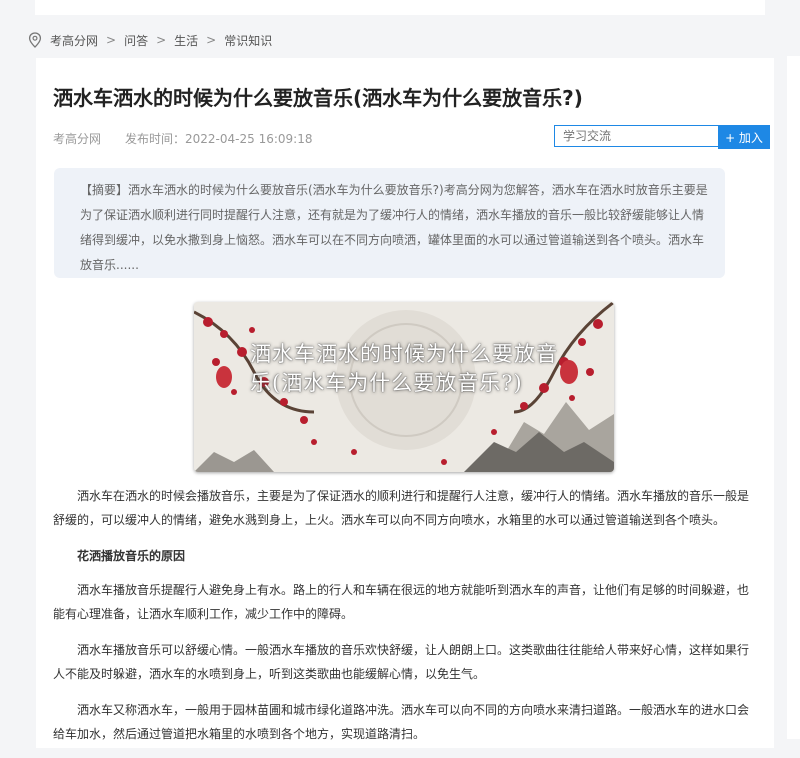 The image size is (800, 758). Describe the element at coordinates (318, 98) in the screenshot. I see `page-title: 洒水车洒水的时候为什么要放音乐(洒水车为什么要放音乐?)` at that location.